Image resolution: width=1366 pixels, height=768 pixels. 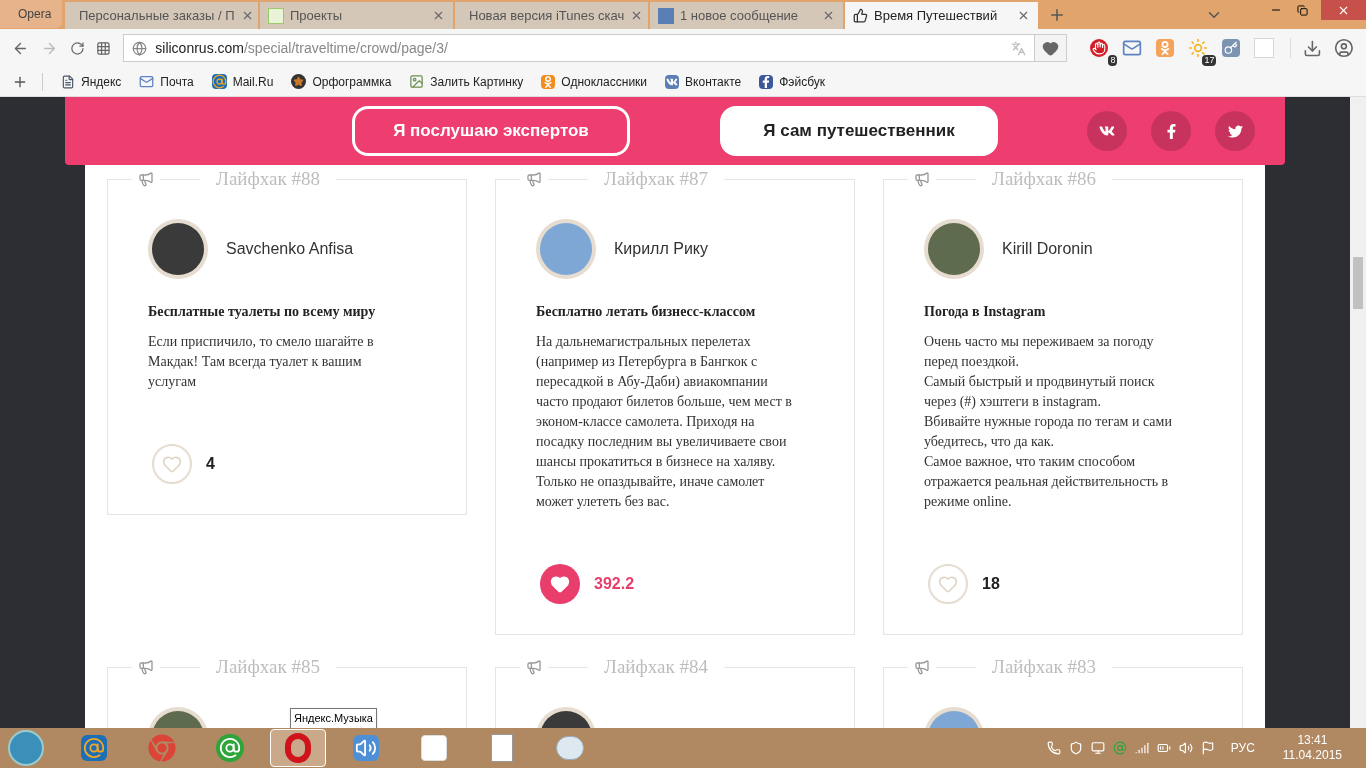 What do you see at coordinates (1097, 748) in the screenshot?
I see `monitor-icon` at bounding box center [1097, 748].